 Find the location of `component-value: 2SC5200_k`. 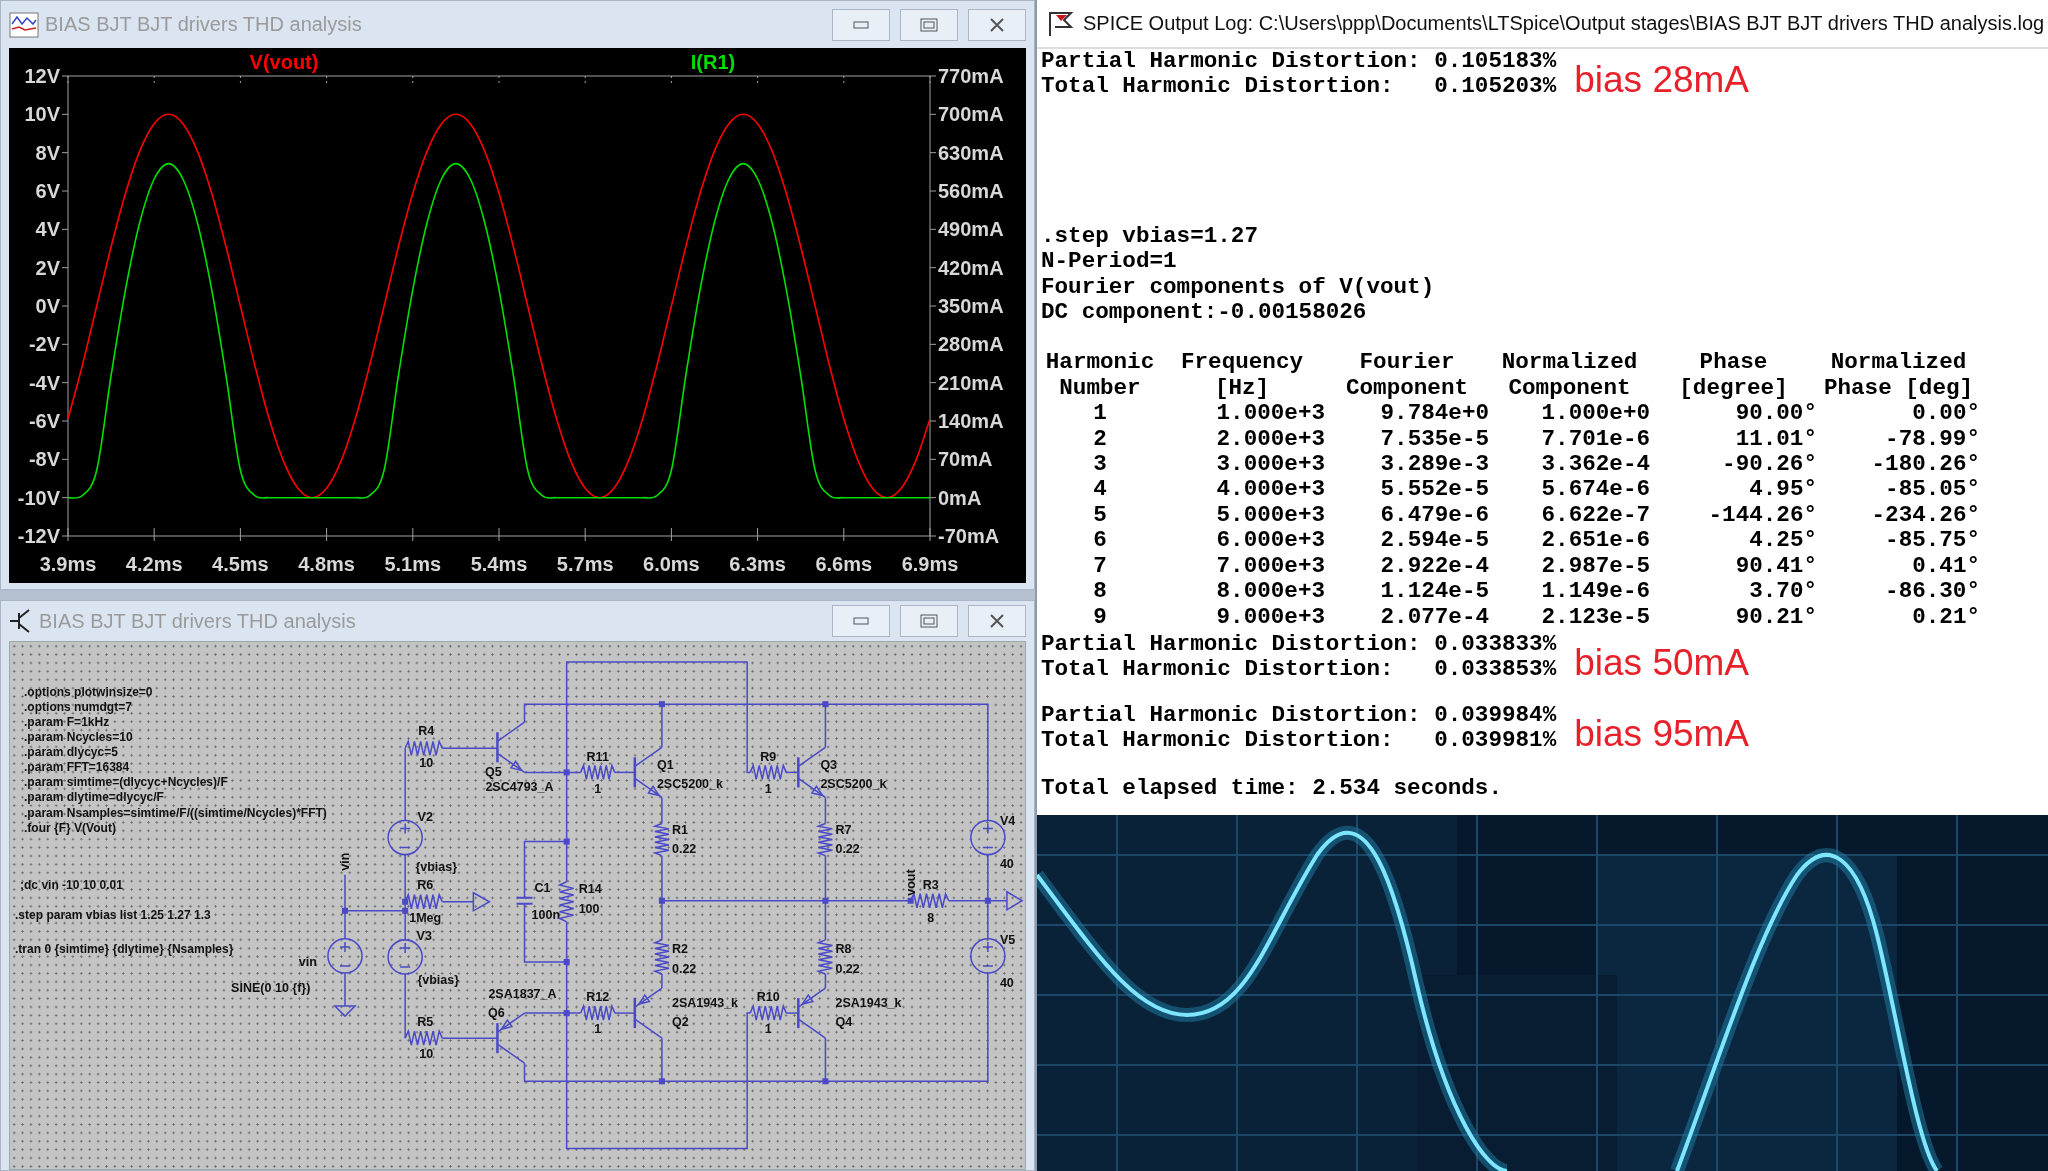

component-value: 2SC5200_k is located at coordinates (690, 784).